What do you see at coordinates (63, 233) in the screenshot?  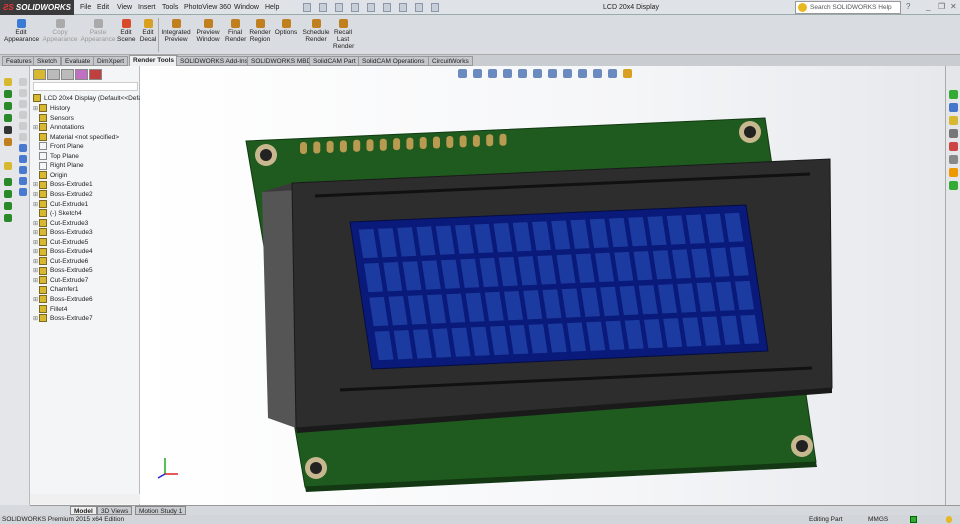 I see `tree-item: ⊞ Boss-Extrude3` at bounding box center [63, 233].